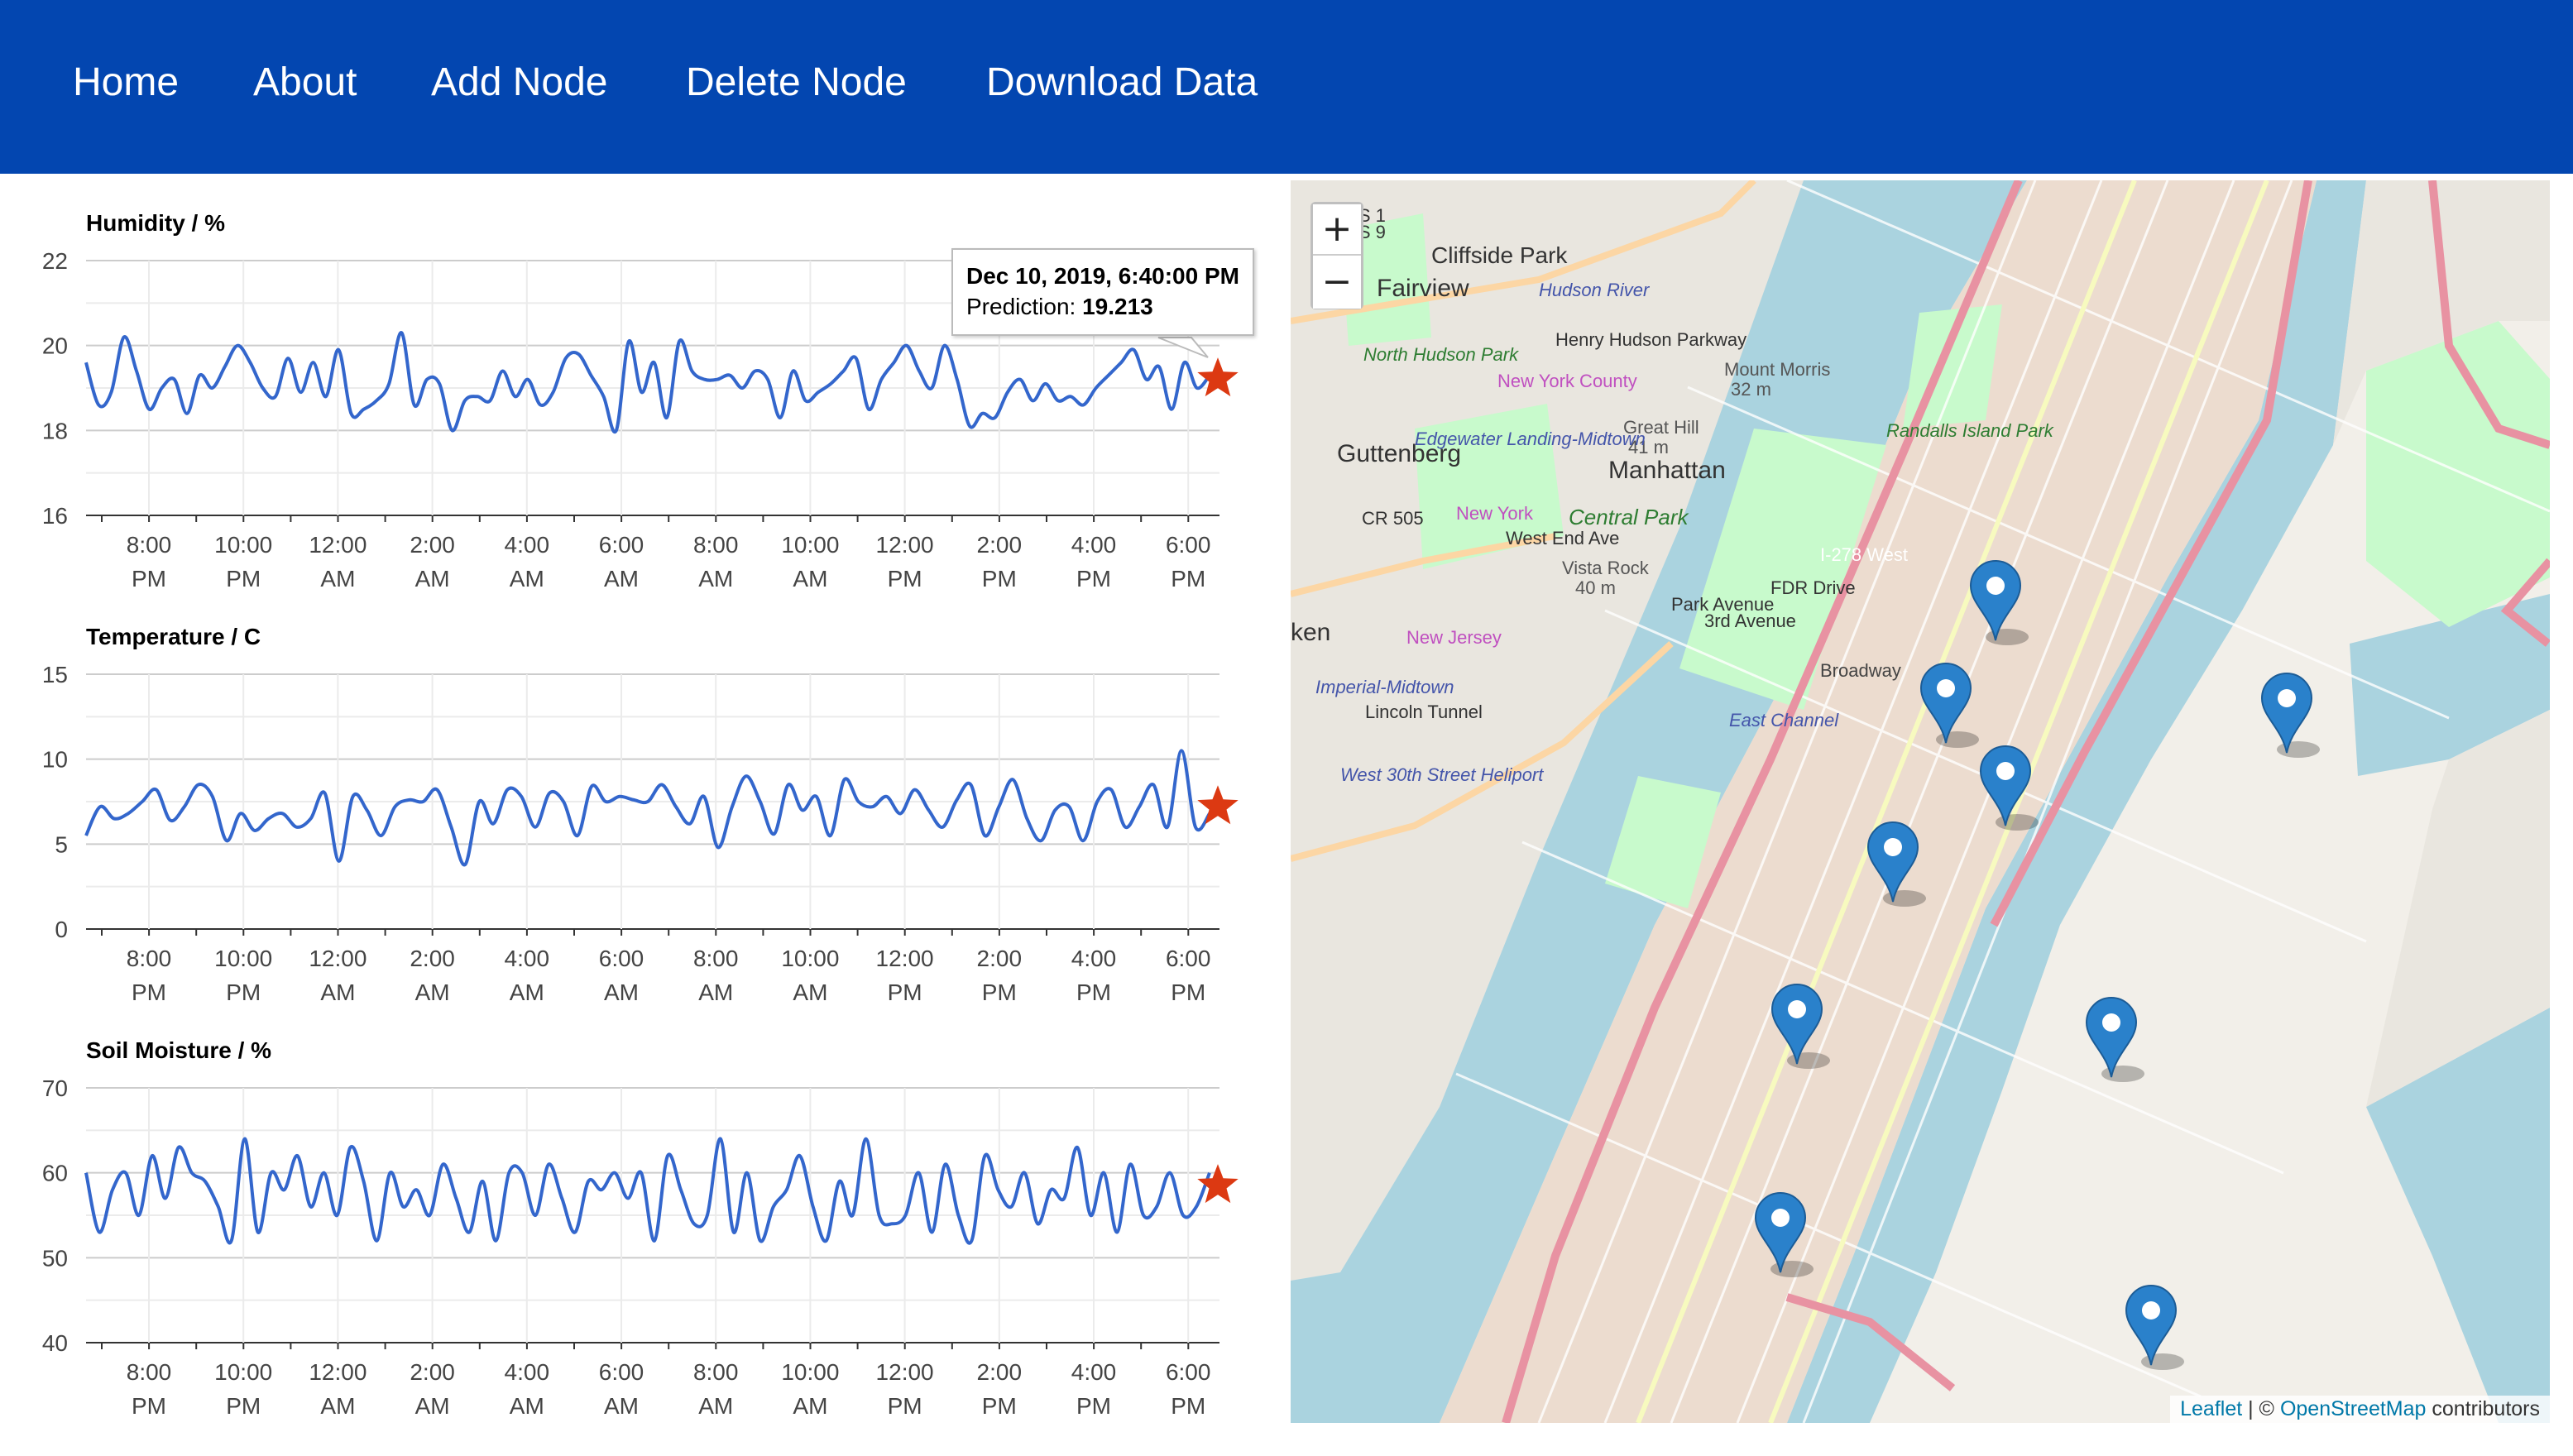 The image size is (2573, 1456). What do you see at coordinates (1454, 637) in the screenshot?
I see `label-new-jersey: New Jersey` at bounding box center [1454, 637].